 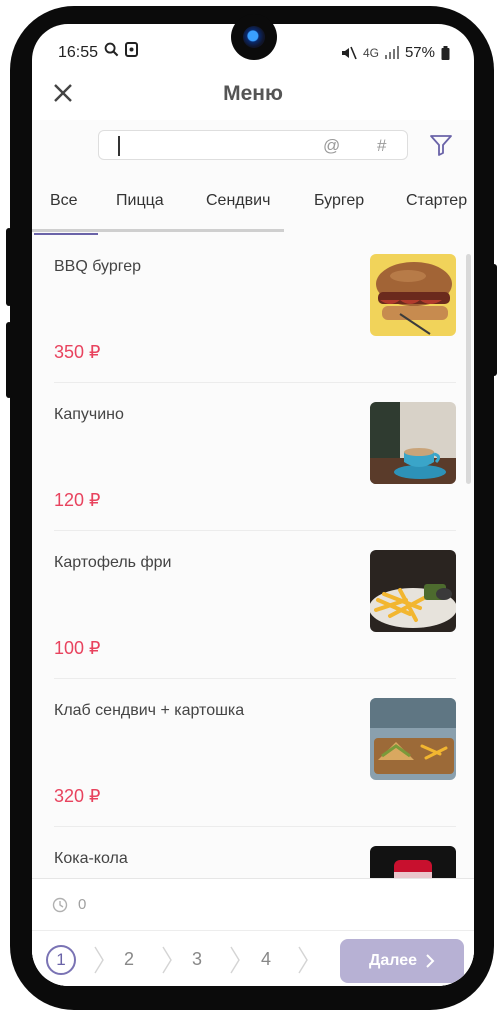 What do you see at coordinates (60, 905) in the screenshot?
I see `clock-icon` at bounding box center [60, 905].